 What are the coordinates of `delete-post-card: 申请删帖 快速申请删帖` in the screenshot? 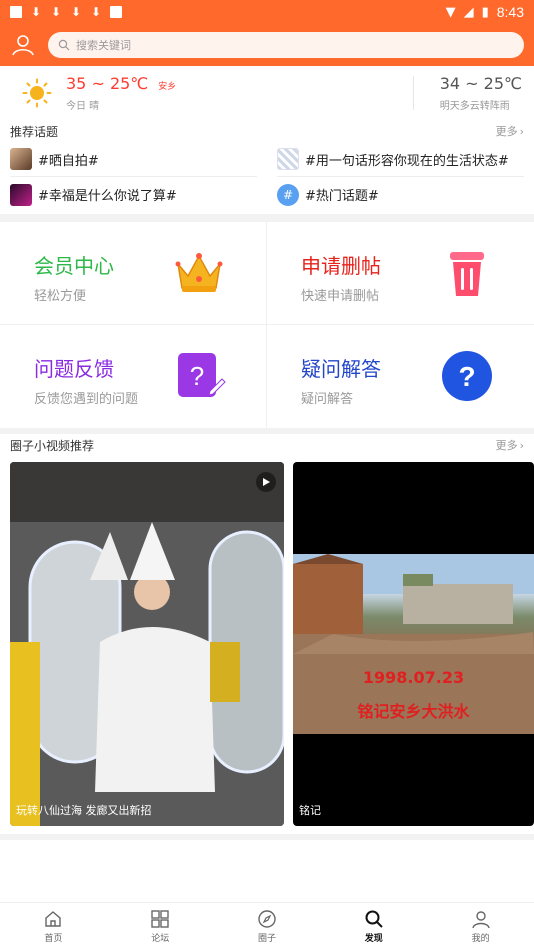 It's located at (400, 273).